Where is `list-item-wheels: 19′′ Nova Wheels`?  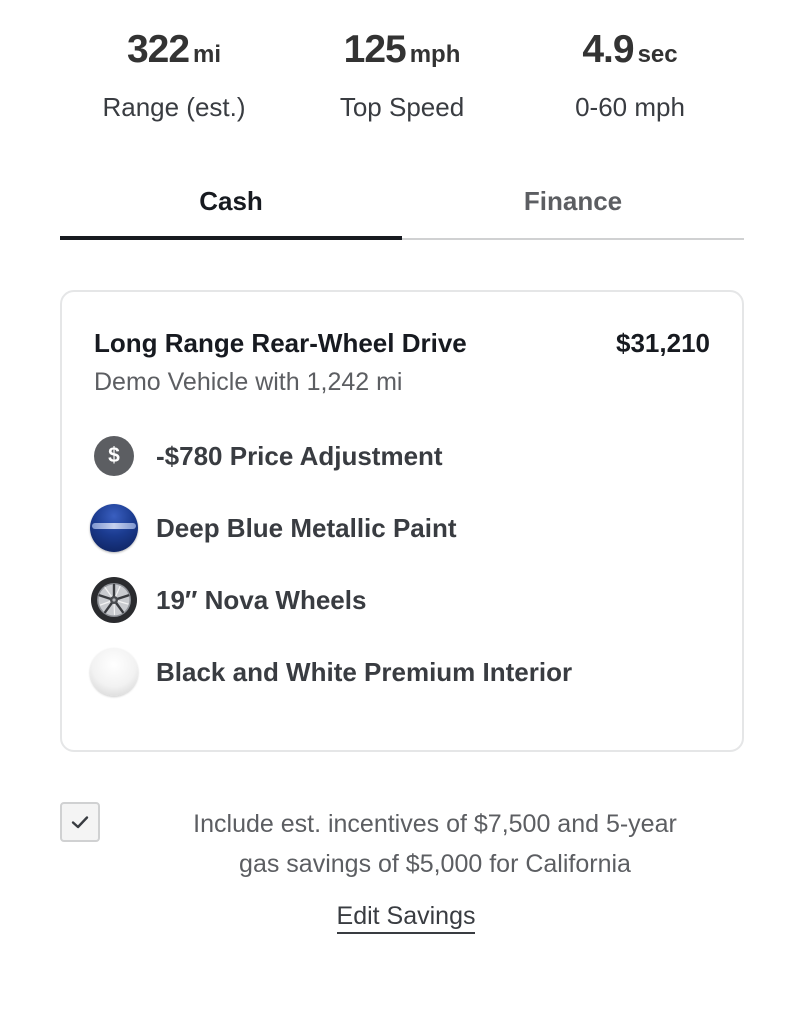
list-item-wheels: 19′′ Nova Wheels is located at coordinates (402, 600).